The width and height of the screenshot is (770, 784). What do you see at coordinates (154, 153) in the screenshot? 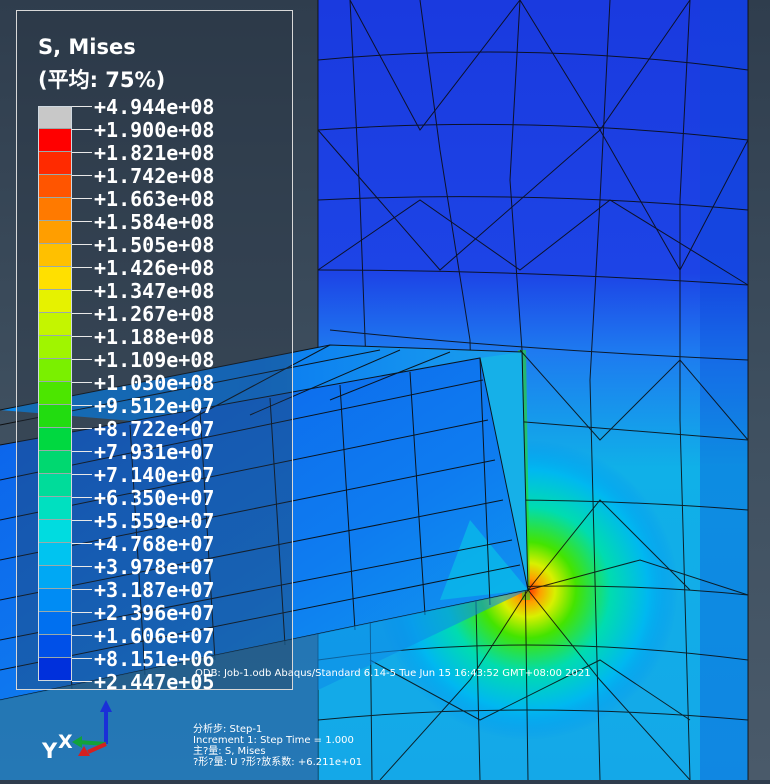
I see `legend-label: +1.821e+08` at bounding box center [154, 153].